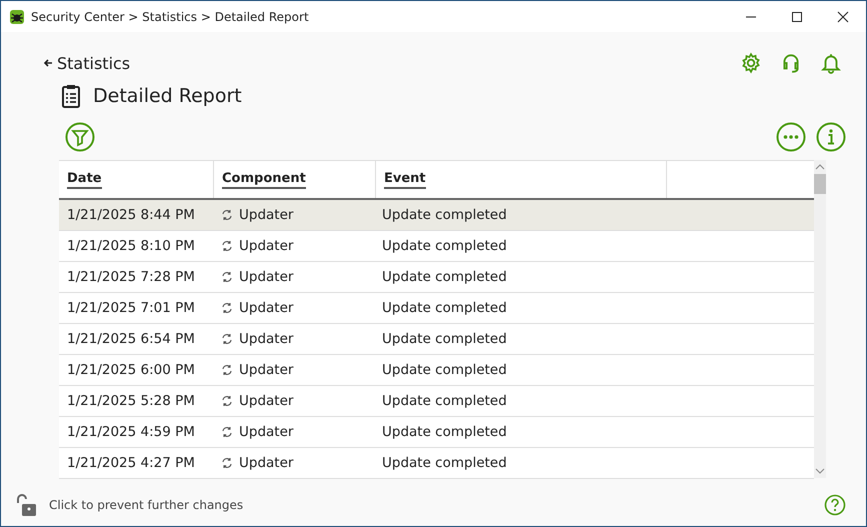  Describe the element at coordinates (797, 16) in the screenshot. I see `maximize-icon` at that location.